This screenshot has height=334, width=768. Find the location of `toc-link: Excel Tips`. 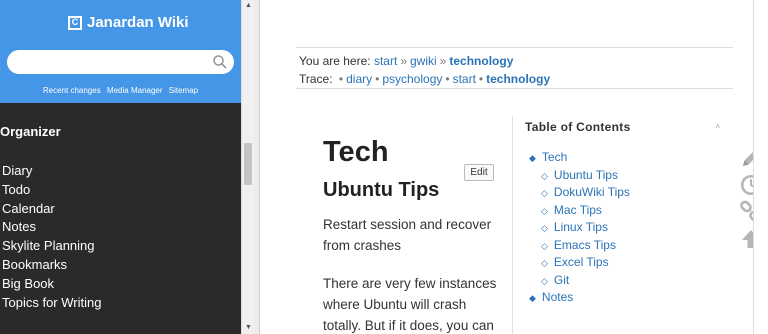

toc-link: Excel Tips is located at coordinates (581, 262).